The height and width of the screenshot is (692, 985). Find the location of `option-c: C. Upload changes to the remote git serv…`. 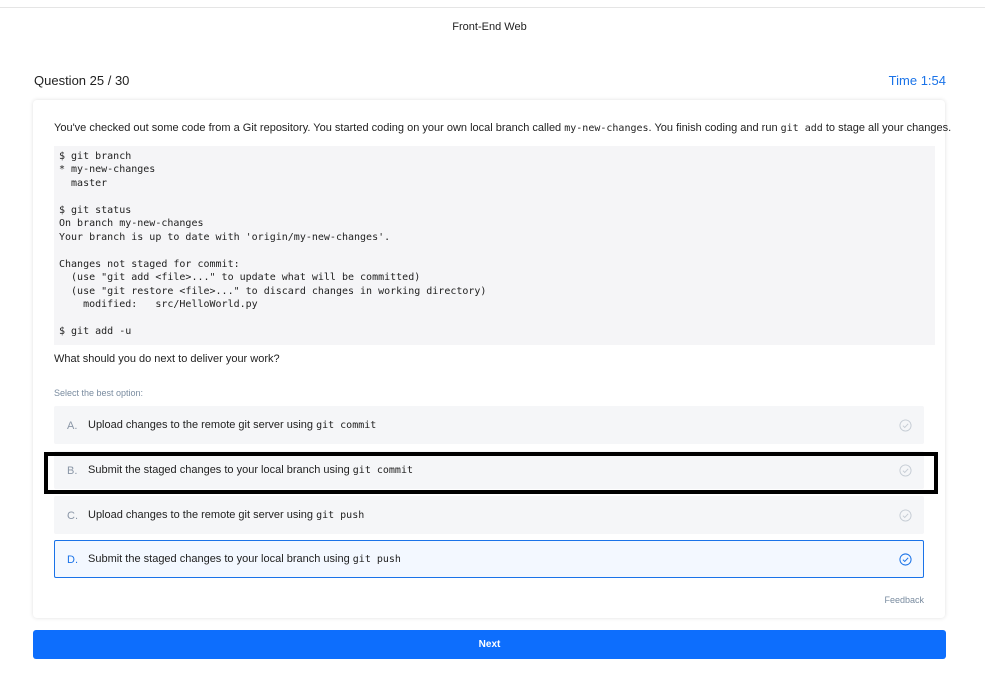

option-c: C. Upload changes to the remote git serv… is located at coordinates (489, 515).